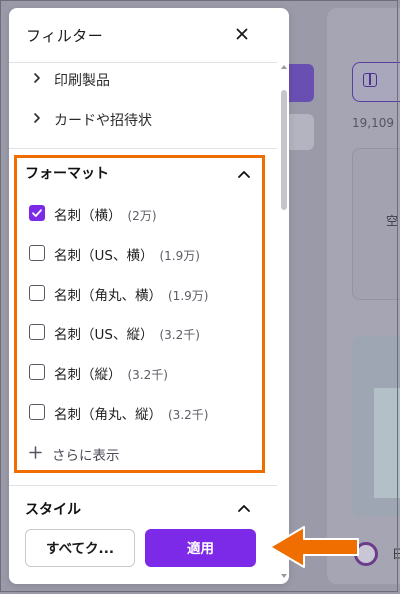 The image size is (400, 594). Describe the element at coordinates (103, 121) in the screenshot. I see `category-item-label: カードや招待状` at that location.